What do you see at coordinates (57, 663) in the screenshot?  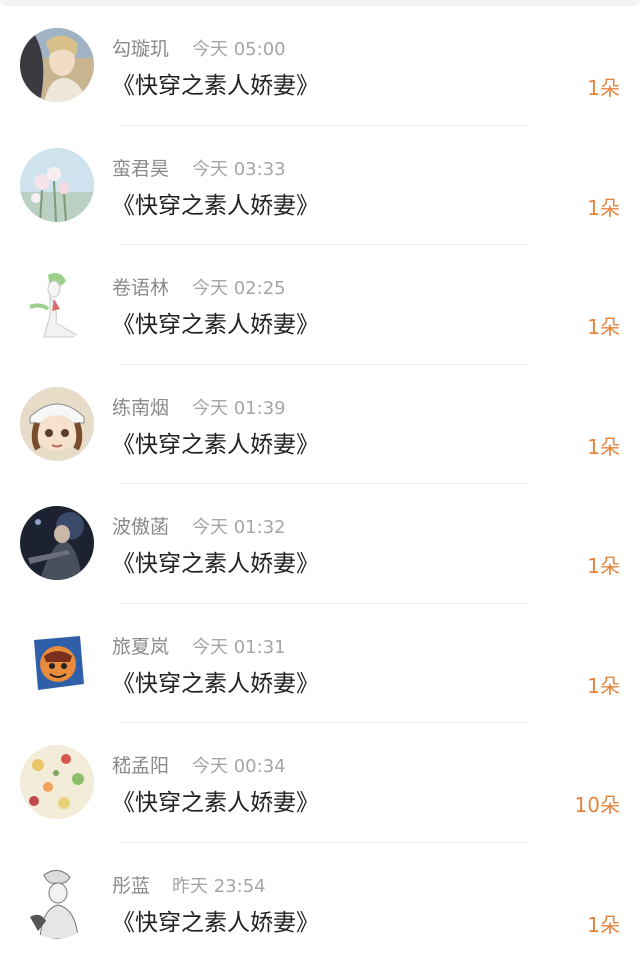 I see `avatar-cartoon-badge-icon` at bounding box center [57, 663].